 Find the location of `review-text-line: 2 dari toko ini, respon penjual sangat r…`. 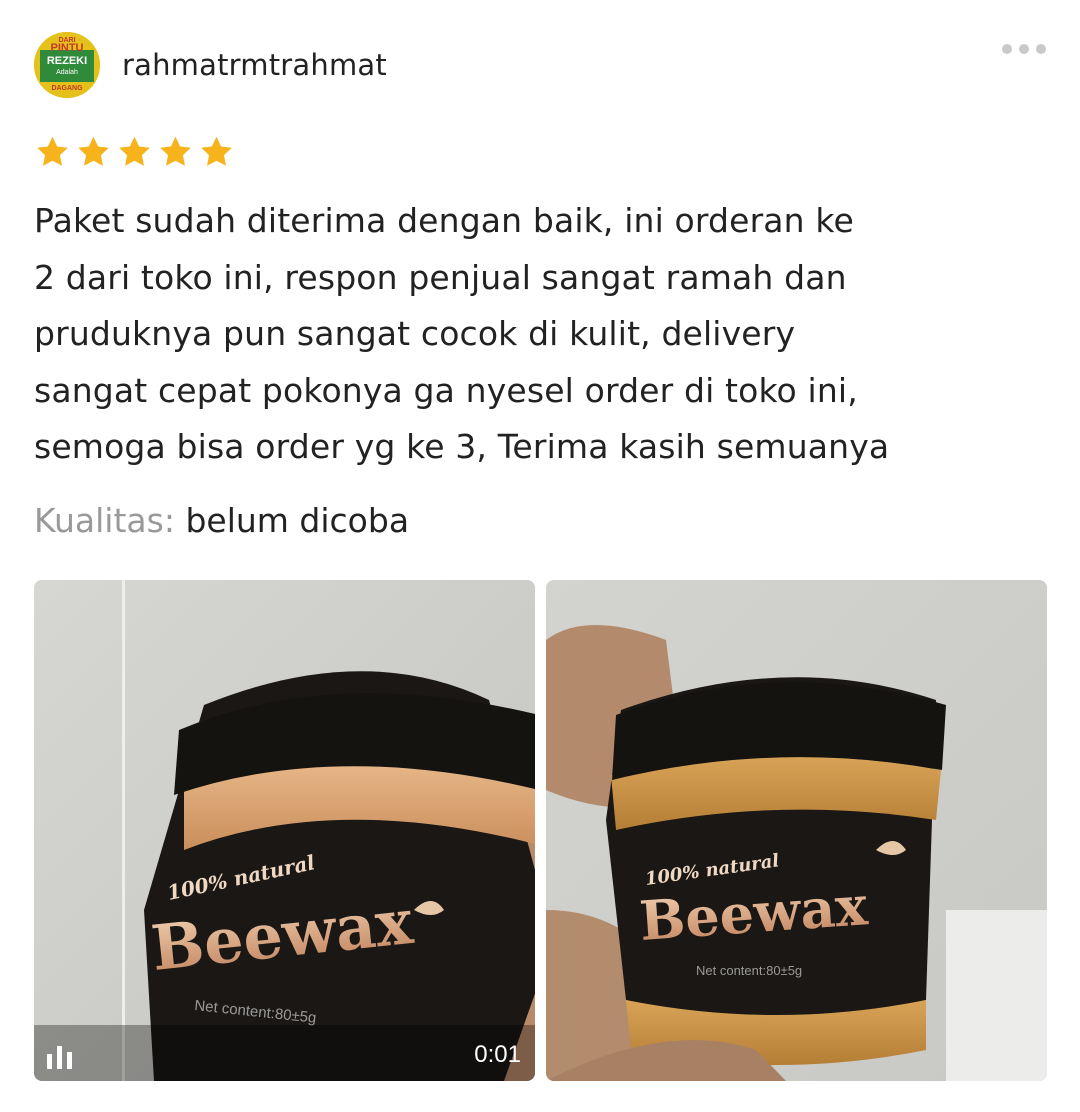

review-text-line: 2 dari toko ini, respon penjual sangat r… is located at coordinates (440, 277).